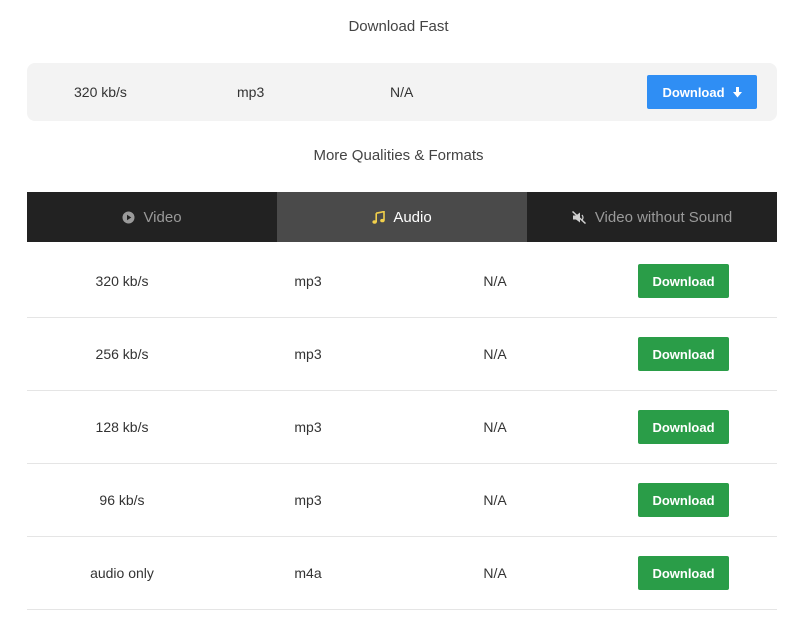  I want to click on row-quality: 320 kb/s, so click(122, 281).